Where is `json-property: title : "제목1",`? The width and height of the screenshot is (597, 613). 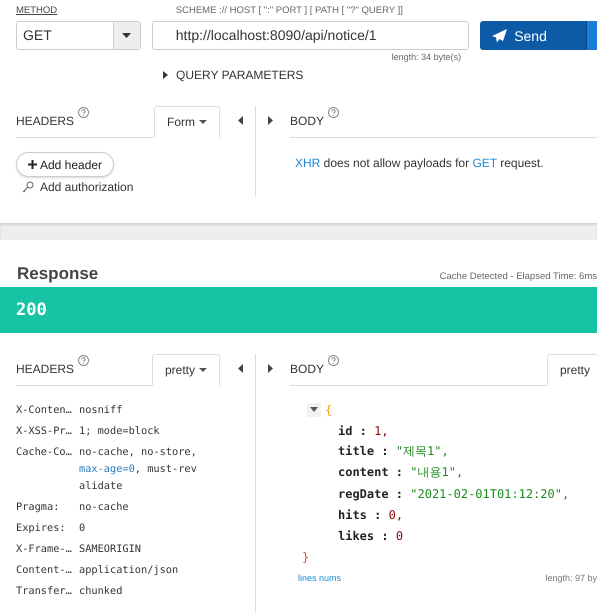 json-property: title : "제목1", is located at coordinates (393, 451).